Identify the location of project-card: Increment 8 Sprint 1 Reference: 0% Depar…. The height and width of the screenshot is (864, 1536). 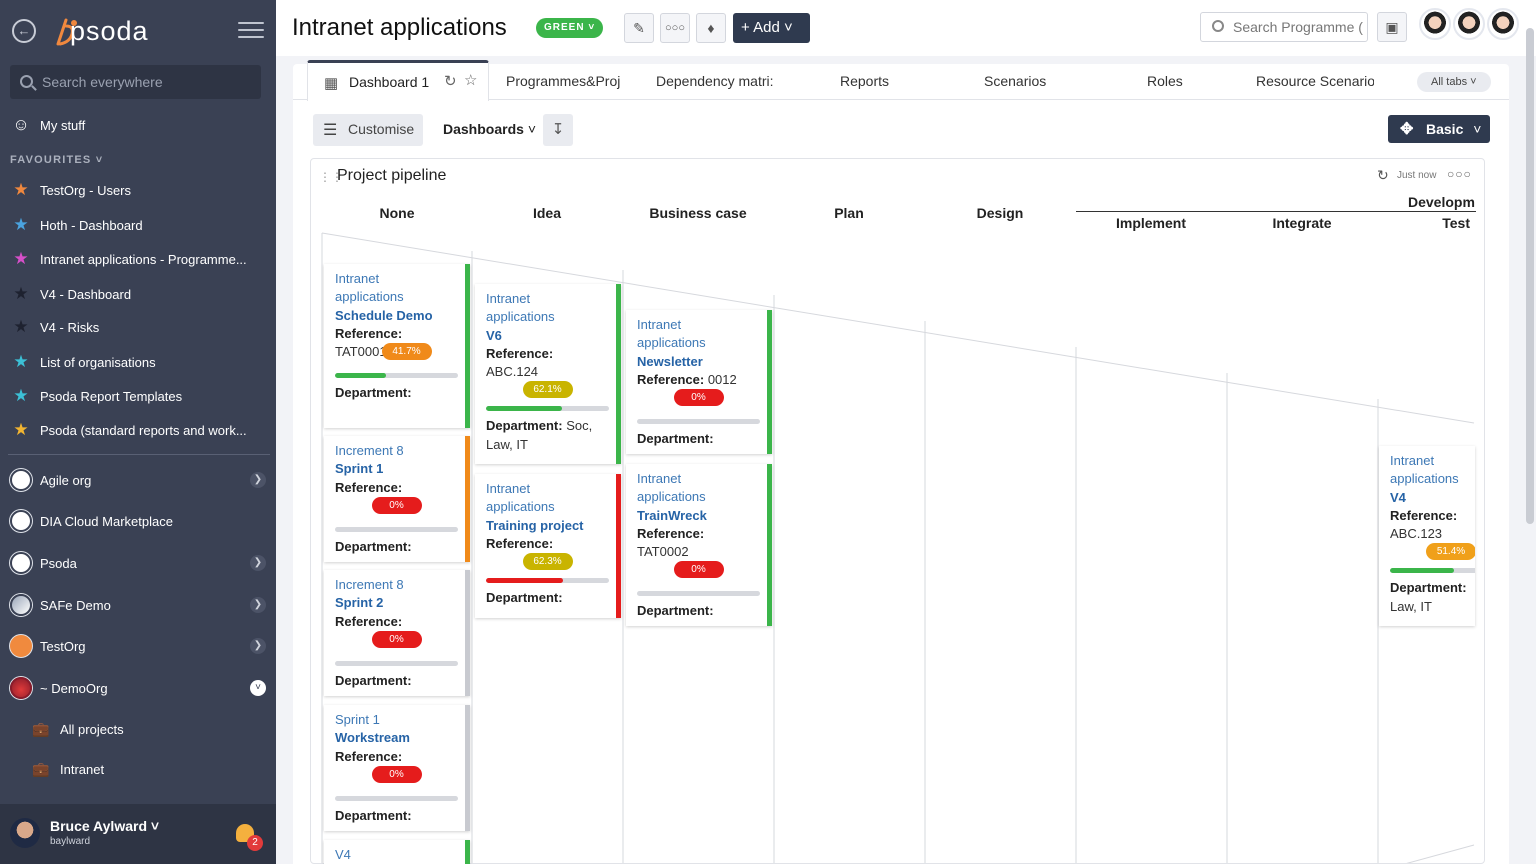
(397, 499).